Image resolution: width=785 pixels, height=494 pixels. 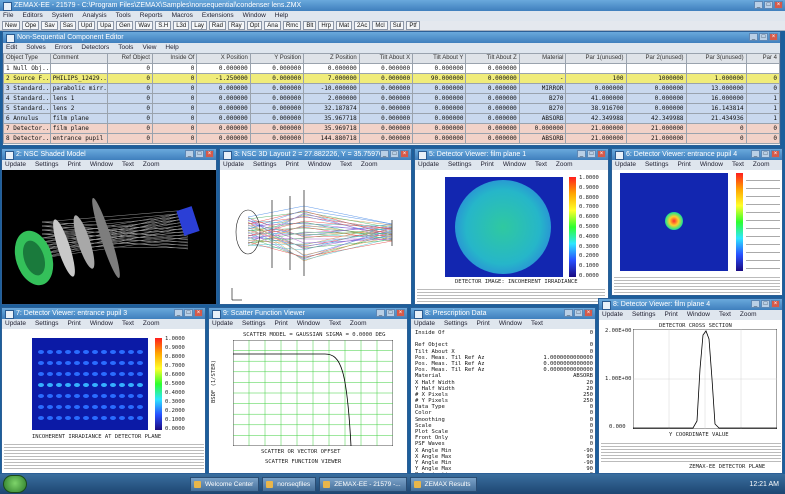 What do you see at coordinates (331, 78) in the screenshot?
I see `table-cell: 7.000000` at bounding box center [331, 78].